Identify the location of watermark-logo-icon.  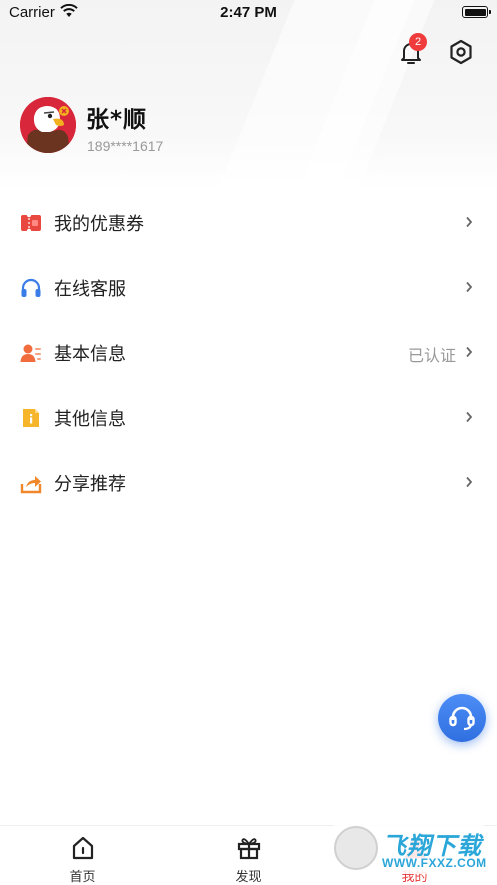
(356, 848).